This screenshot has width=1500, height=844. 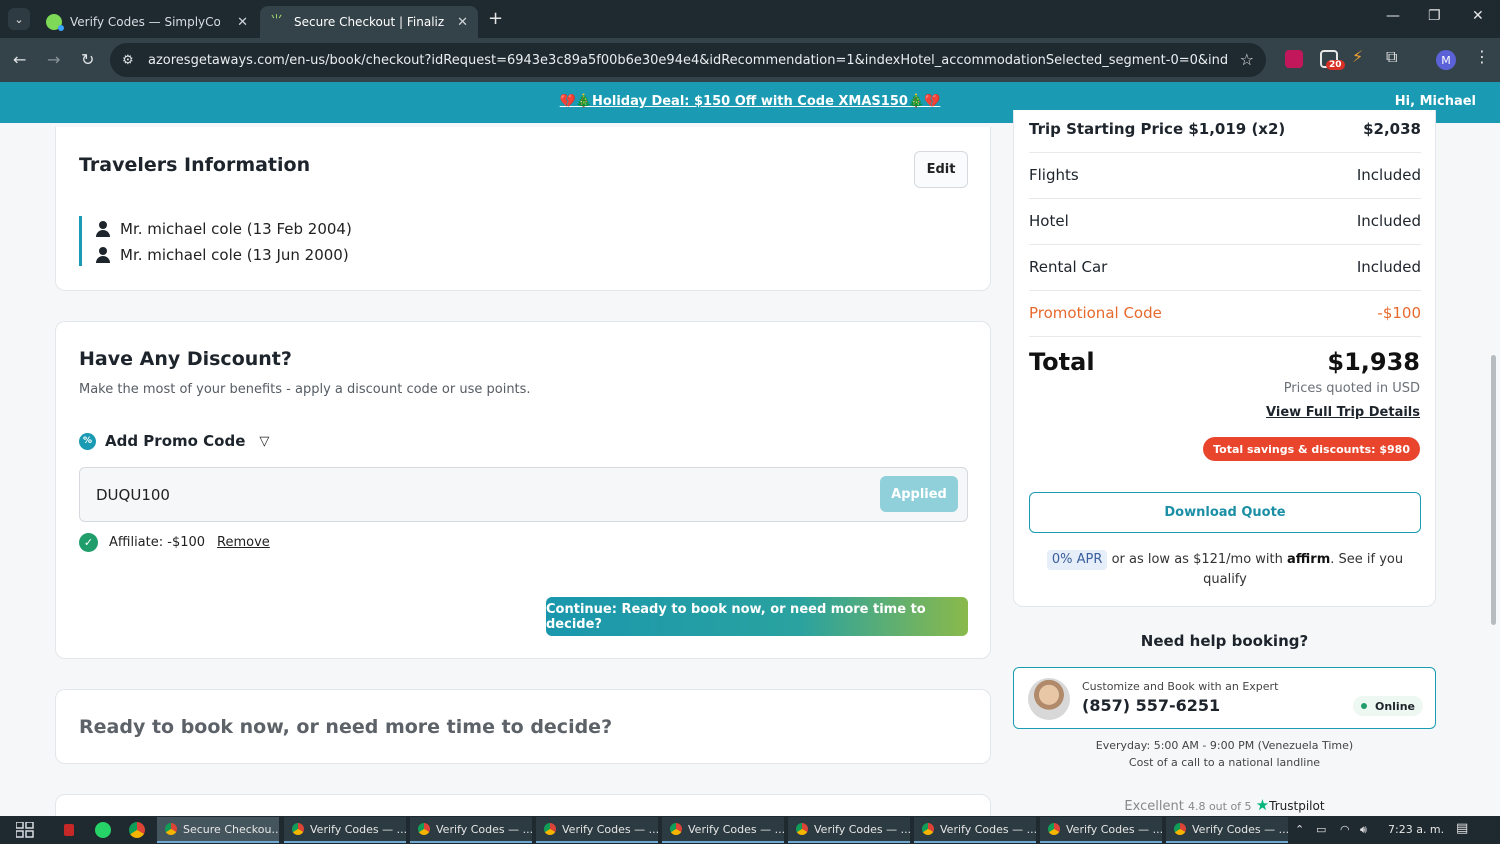 What do you see at coordinates (185, 359) in the screenshot?
I see `discount-title: Have Any Discount?` at bounding box center [185, 359].